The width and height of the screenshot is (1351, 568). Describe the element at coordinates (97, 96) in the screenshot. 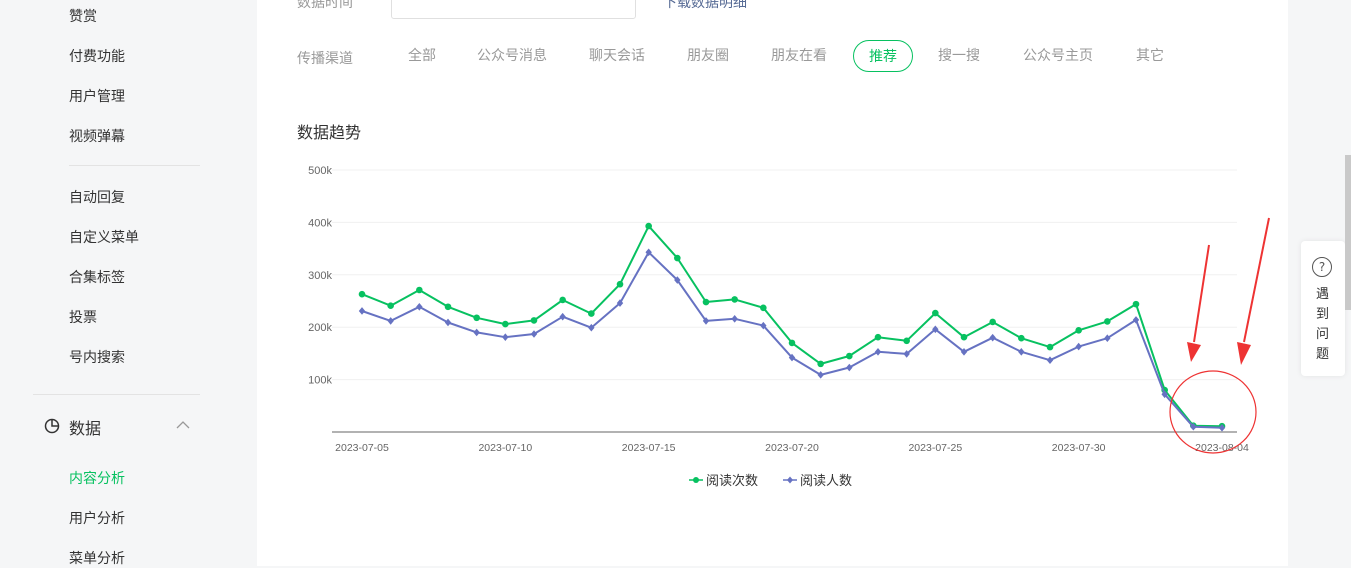

I see `nav-item-user-management: 用户管理` at that location.